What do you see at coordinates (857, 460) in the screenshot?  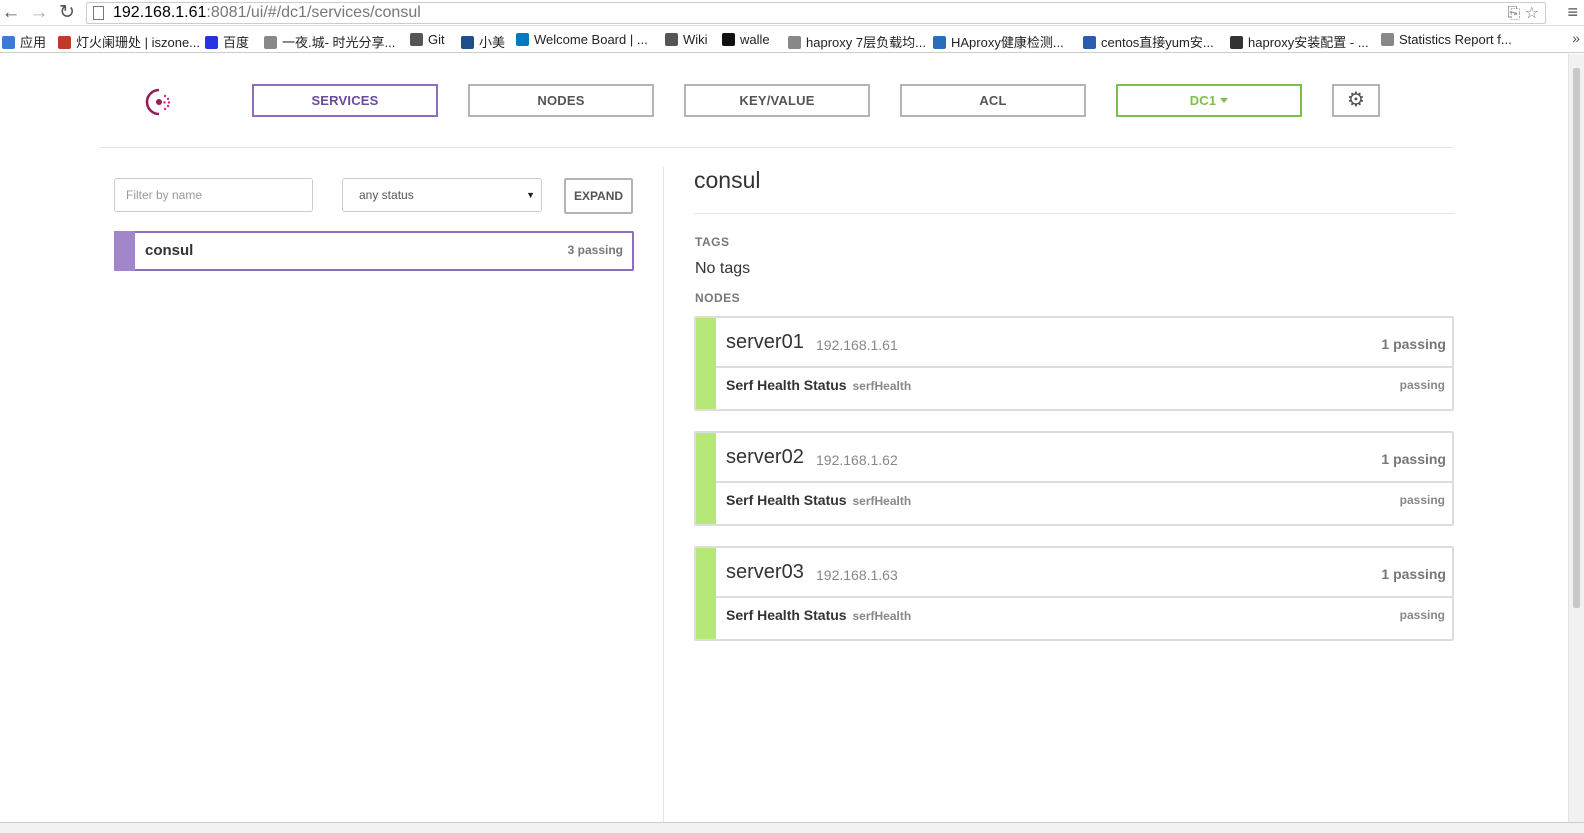 I see `node-address: 192.168.1.62` at bounding box center [857, 460].